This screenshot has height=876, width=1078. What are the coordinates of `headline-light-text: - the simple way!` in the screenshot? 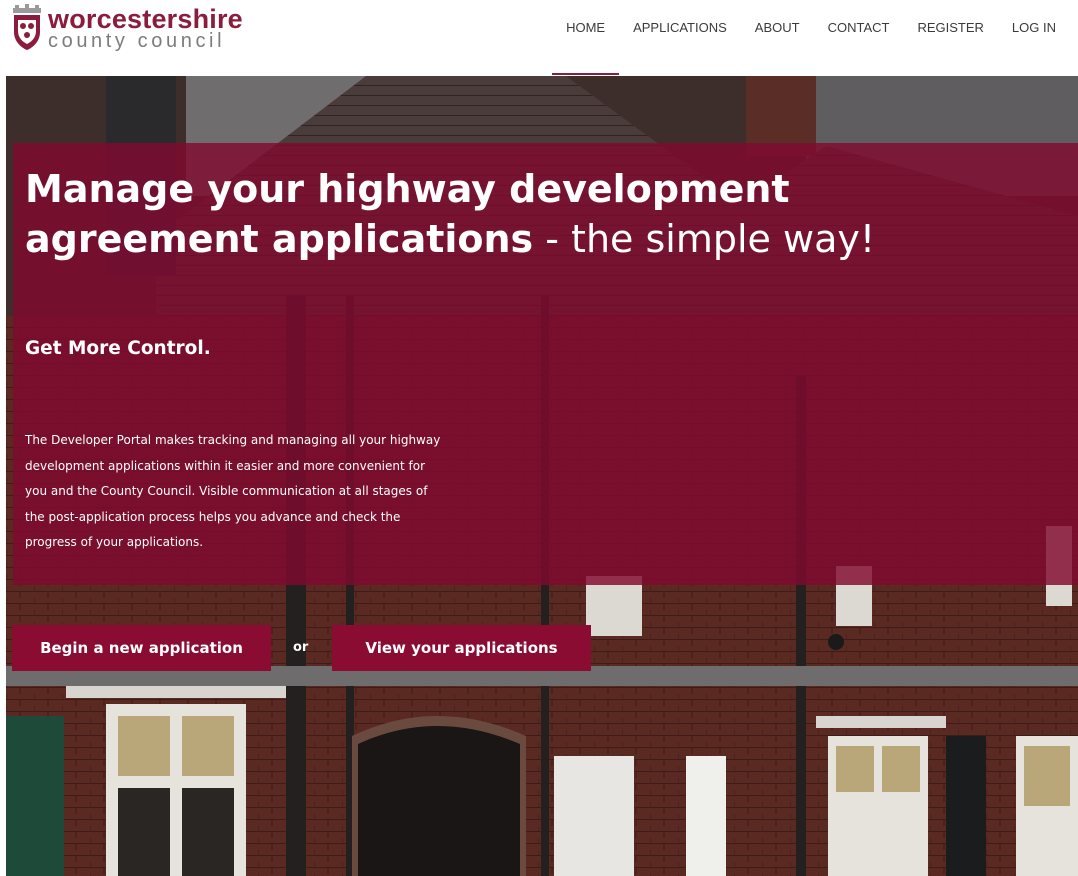 It's located at (704, 239).